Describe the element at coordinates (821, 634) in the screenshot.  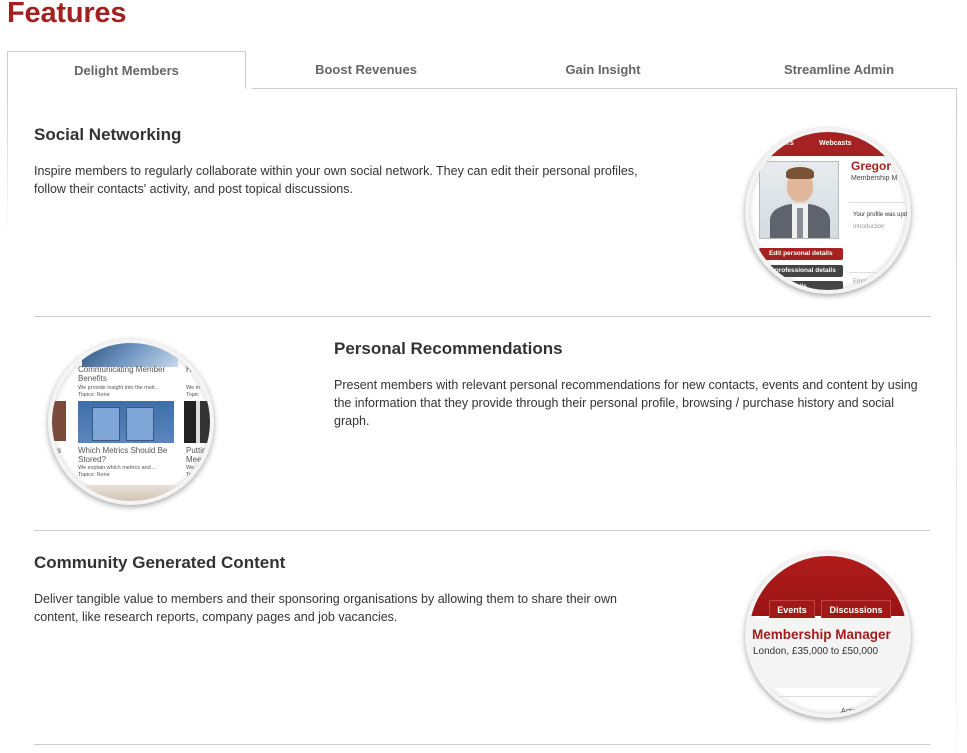
I see `job-title: Membership Manager` at that location.